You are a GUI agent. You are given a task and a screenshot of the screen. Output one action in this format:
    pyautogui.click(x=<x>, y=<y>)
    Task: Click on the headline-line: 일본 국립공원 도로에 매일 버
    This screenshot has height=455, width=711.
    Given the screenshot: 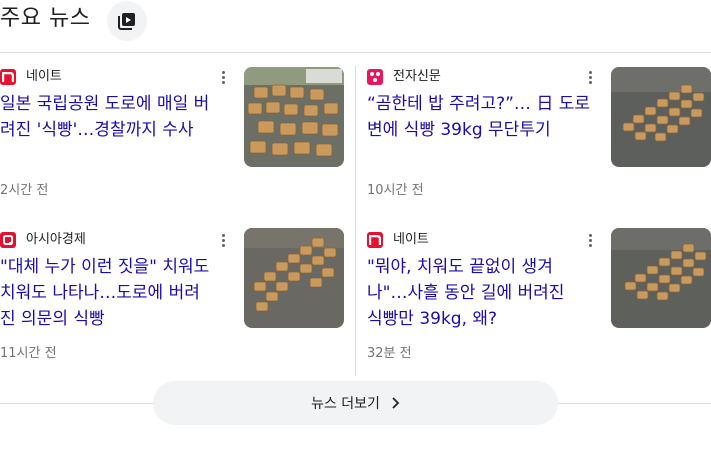 What is the action you would take?
    pyautogui.click(x=105, y=104)
    